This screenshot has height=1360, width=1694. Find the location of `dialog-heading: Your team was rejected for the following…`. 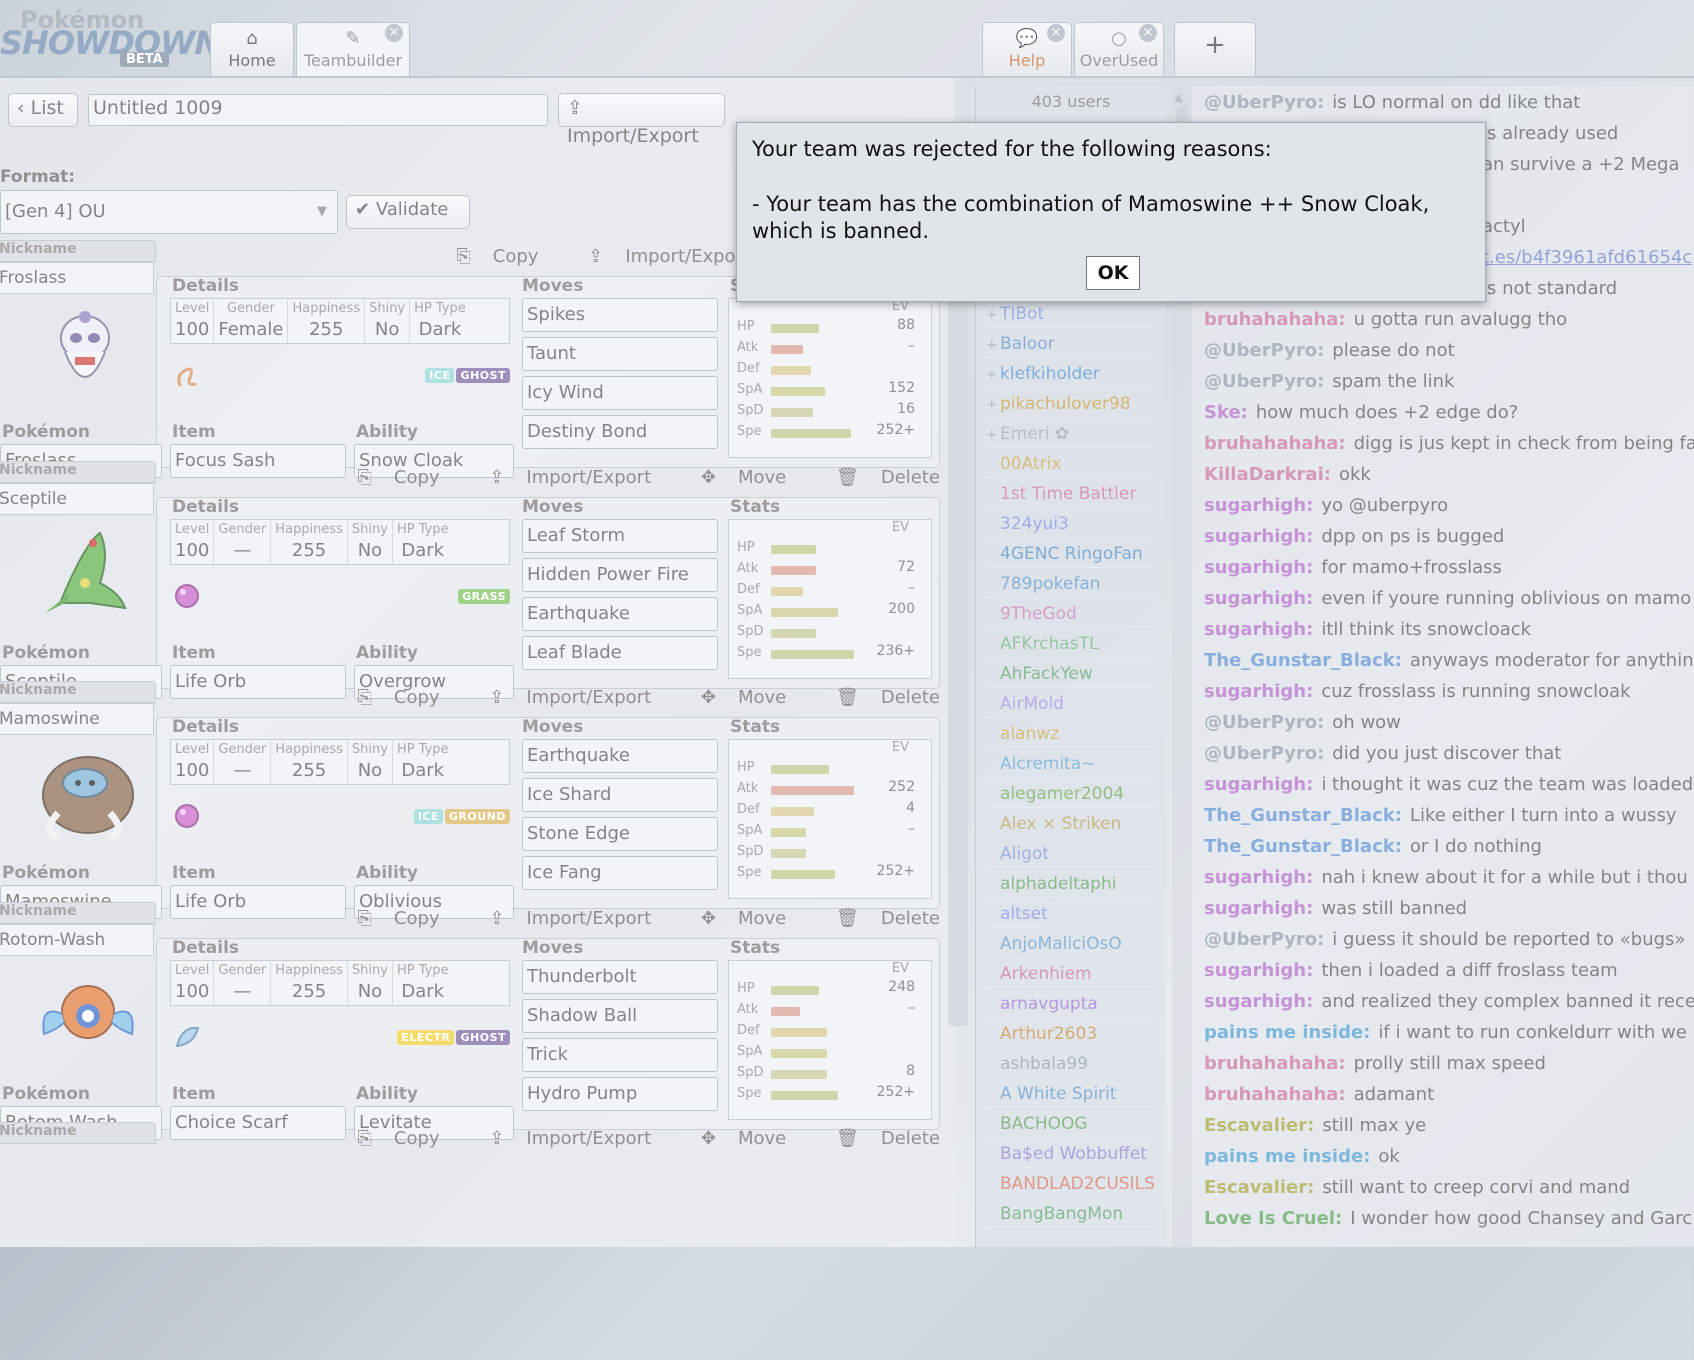

dialog-heading: Your team was rejected for the following… is located at coordinates (1012, 149).